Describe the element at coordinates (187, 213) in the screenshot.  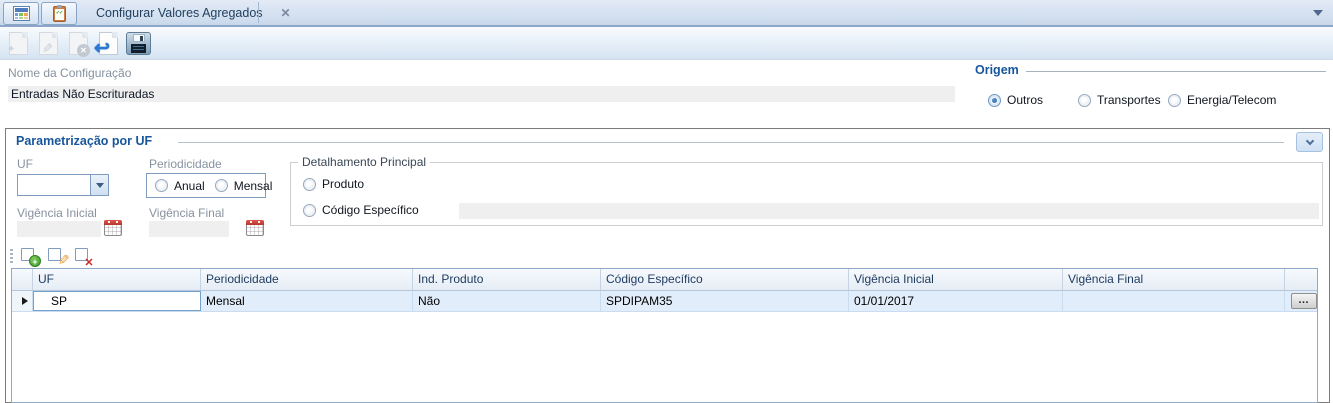
I see `vigencia-final-label: Vigência Final` at that location.